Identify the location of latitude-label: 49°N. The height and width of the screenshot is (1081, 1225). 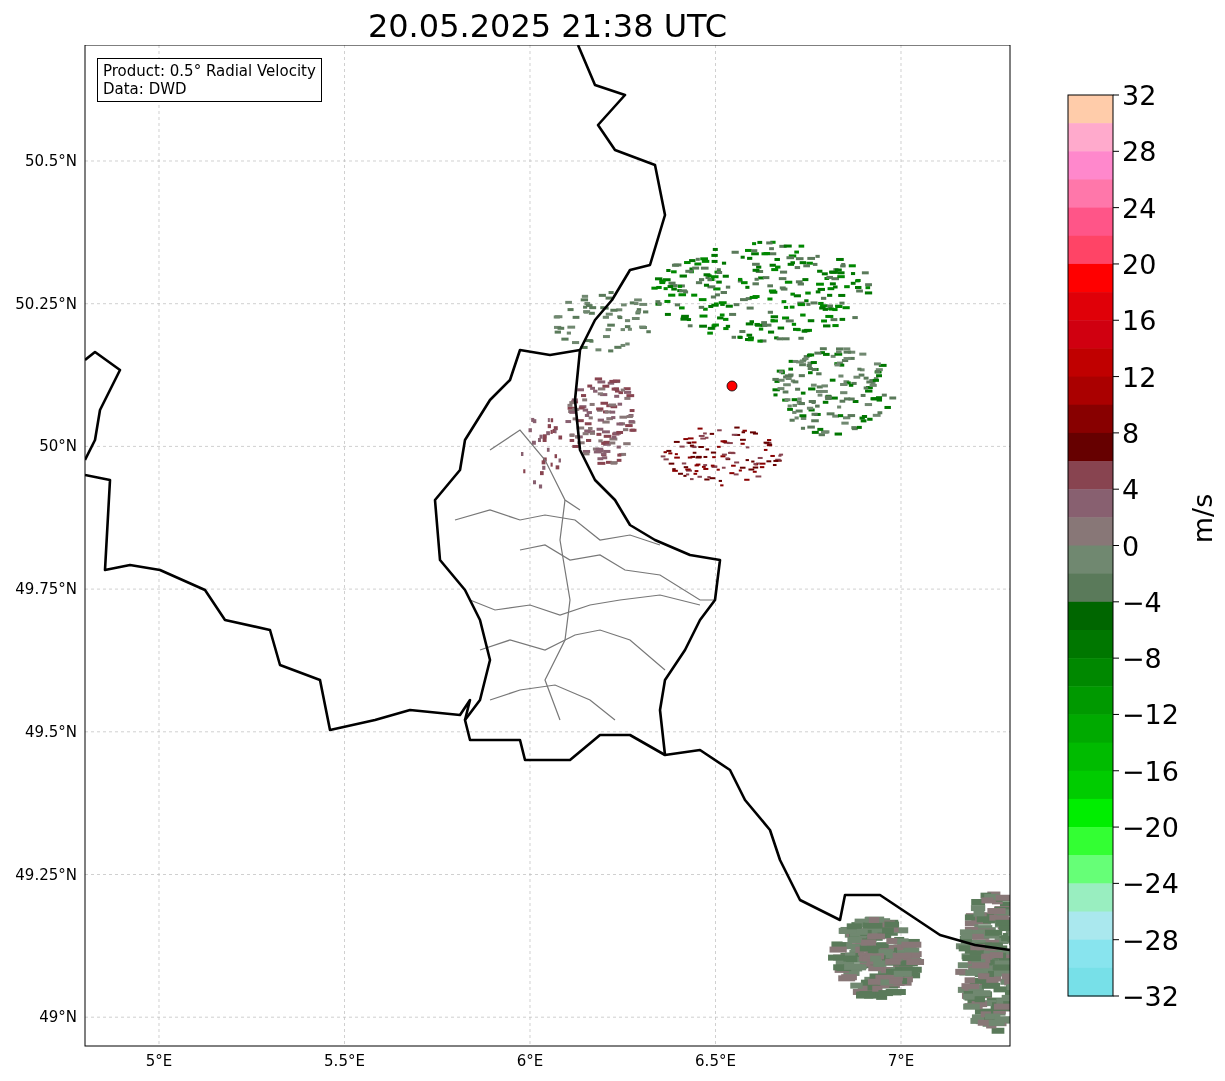
(58, 1017).